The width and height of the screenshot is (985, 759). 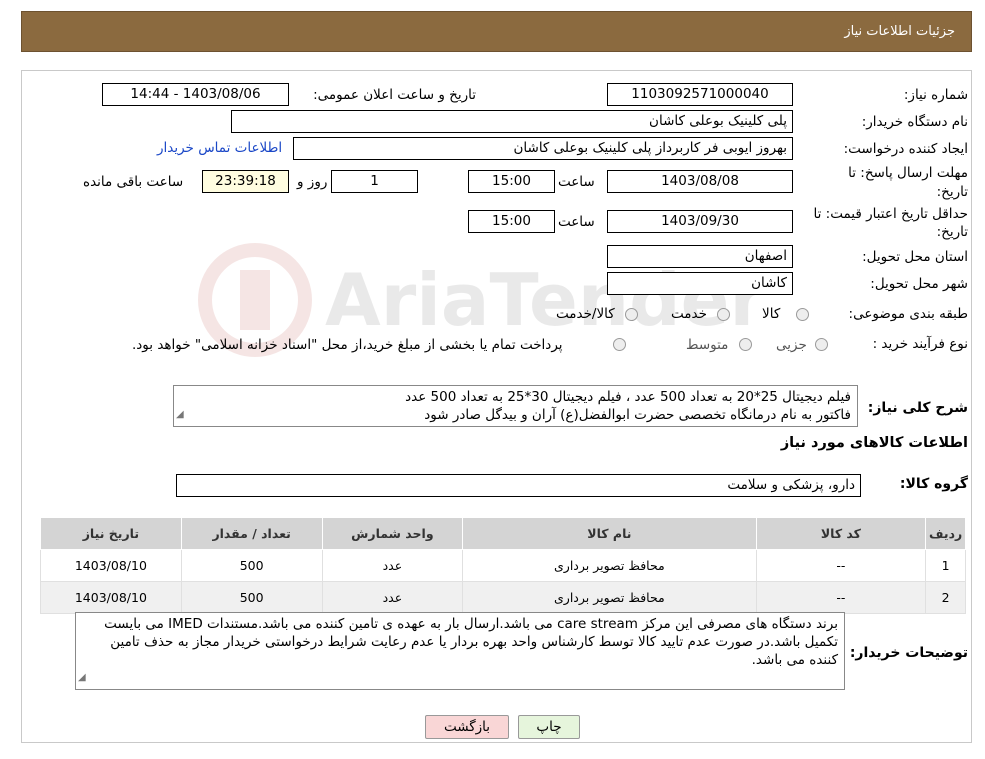 I want to click on goods-section-title: اطلاعات کالاهای مورد نیاز, so click(x=874, y=443).